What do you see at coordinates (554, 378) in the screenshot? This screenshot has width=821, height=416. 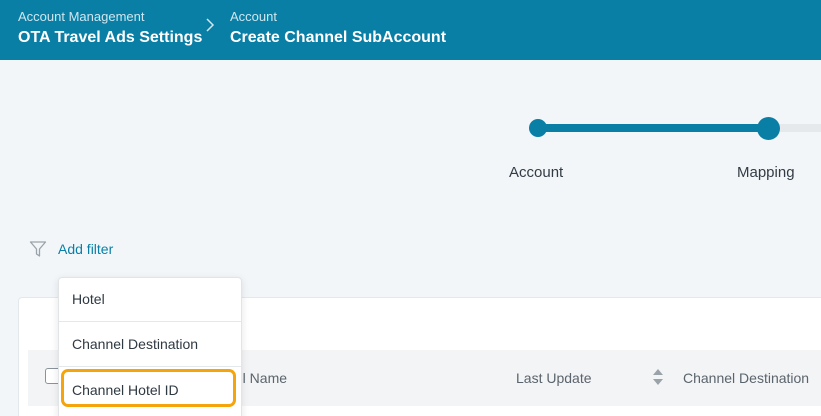 I see `column-header-last-update: Last Update` at bounding box center [554, 378].